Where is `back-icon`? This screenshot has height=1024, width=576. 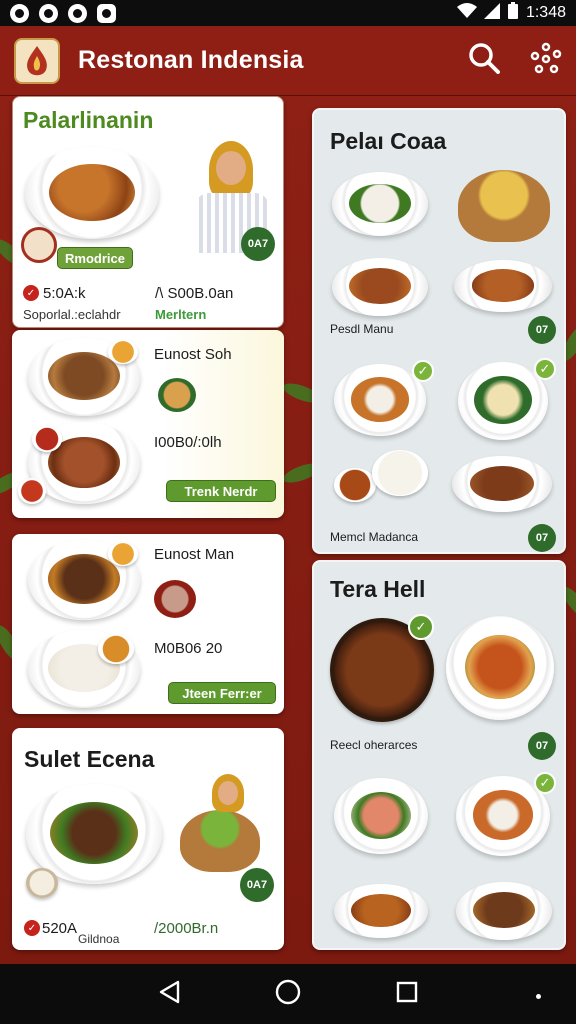
back-icon is located at coordinates (169, 994).